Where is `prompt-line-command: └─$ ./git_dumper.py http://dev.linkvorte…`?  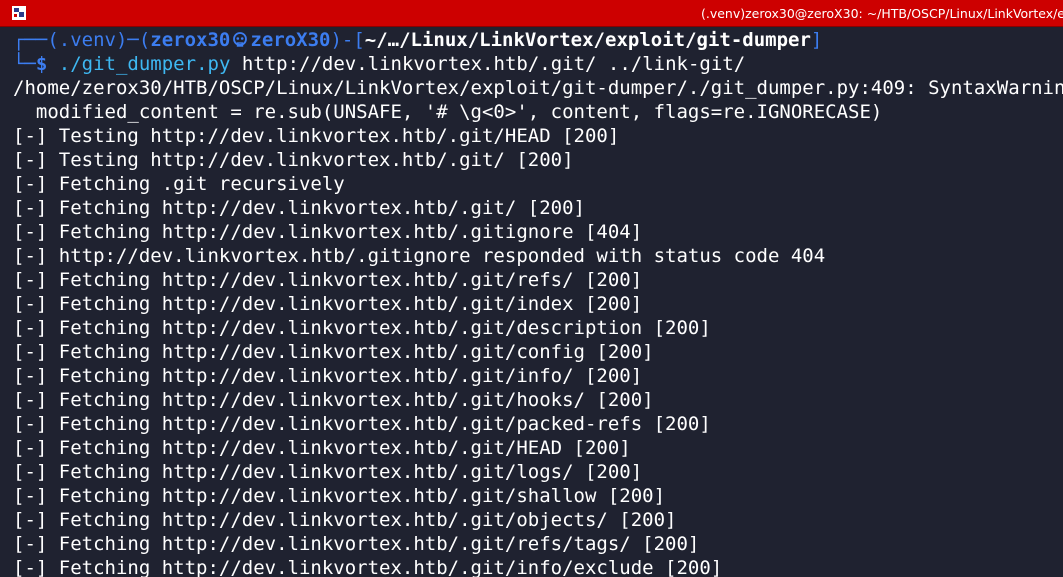
prompt-line-command: └─$ ./git_dumper.py http://dev.linkvorte… is located at coordinates (379, 64).